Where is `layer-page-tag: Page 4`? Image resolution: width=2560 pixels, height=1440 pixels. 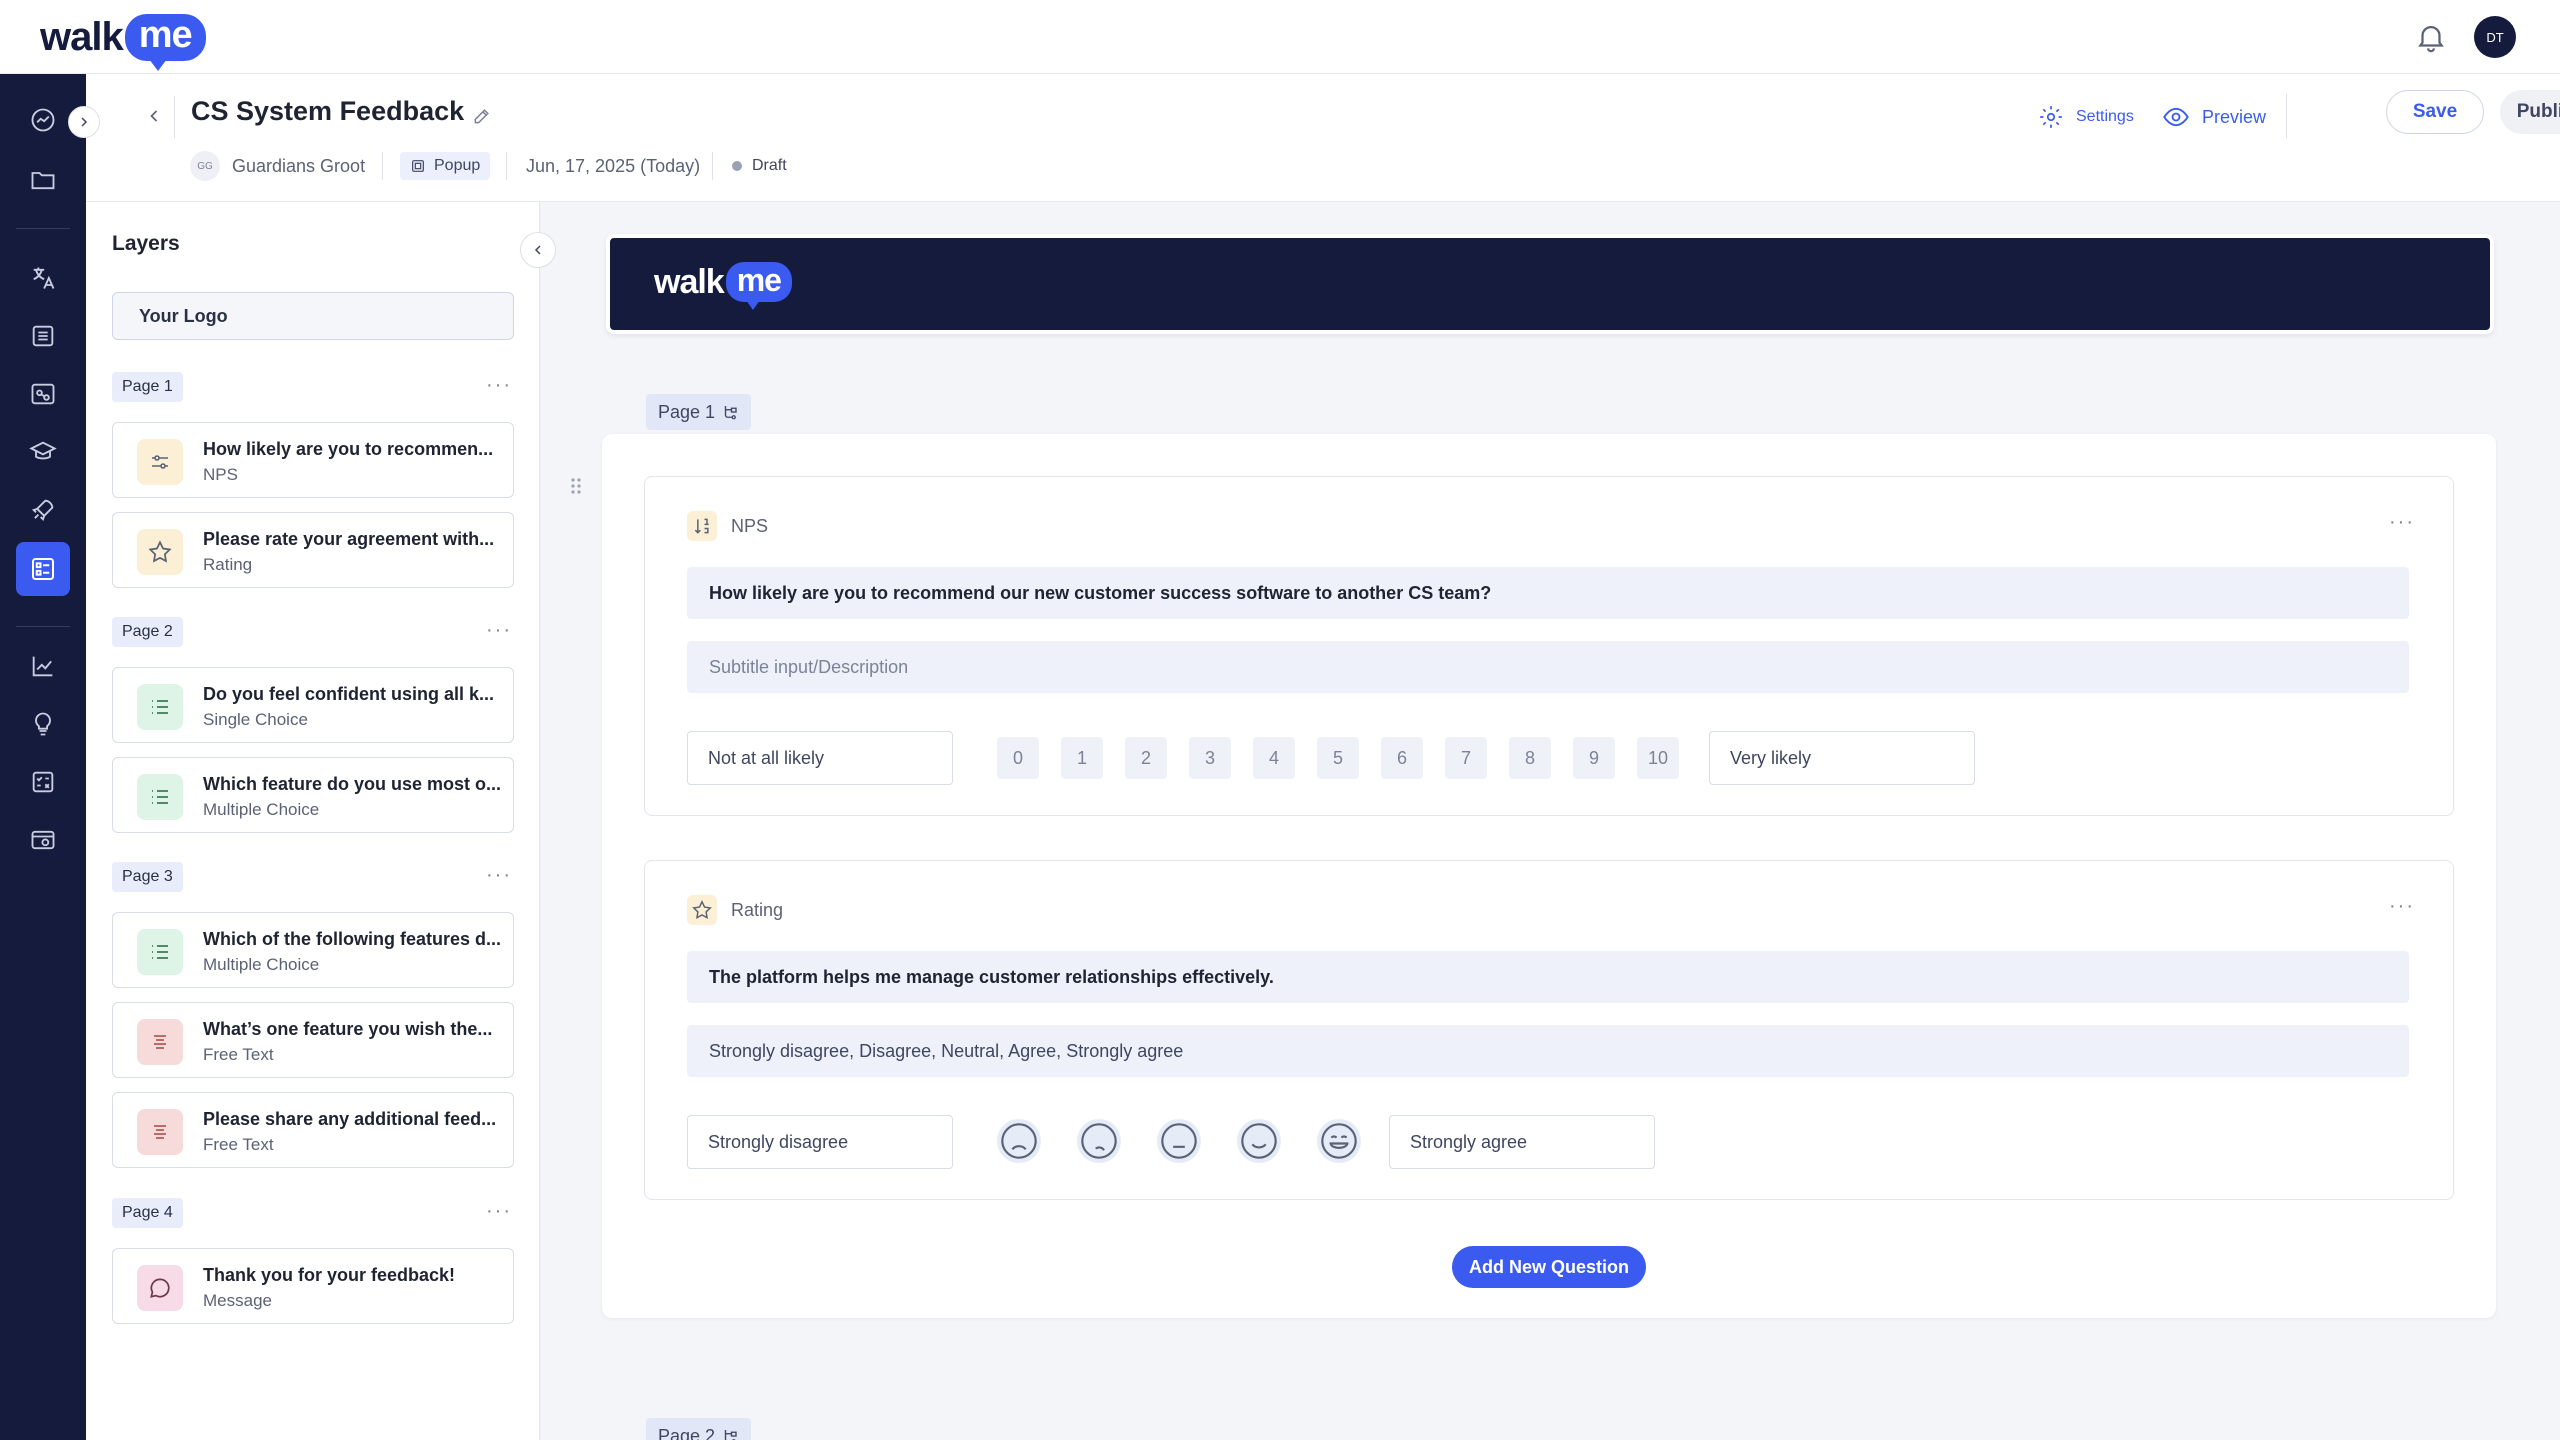 layer-page-tag: Page 4 is located at coordinates (147, 1213).